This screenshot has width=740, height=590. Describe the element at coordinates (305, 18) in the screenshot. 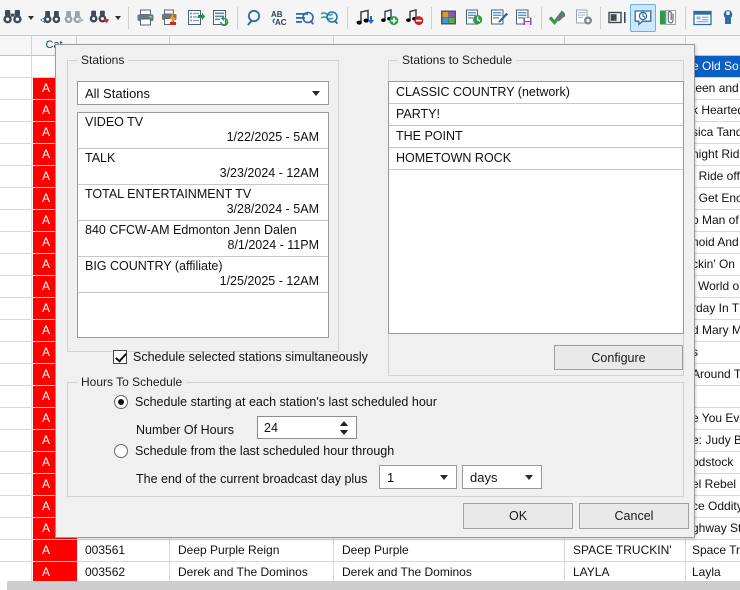

I see `filter-icon` at that location.